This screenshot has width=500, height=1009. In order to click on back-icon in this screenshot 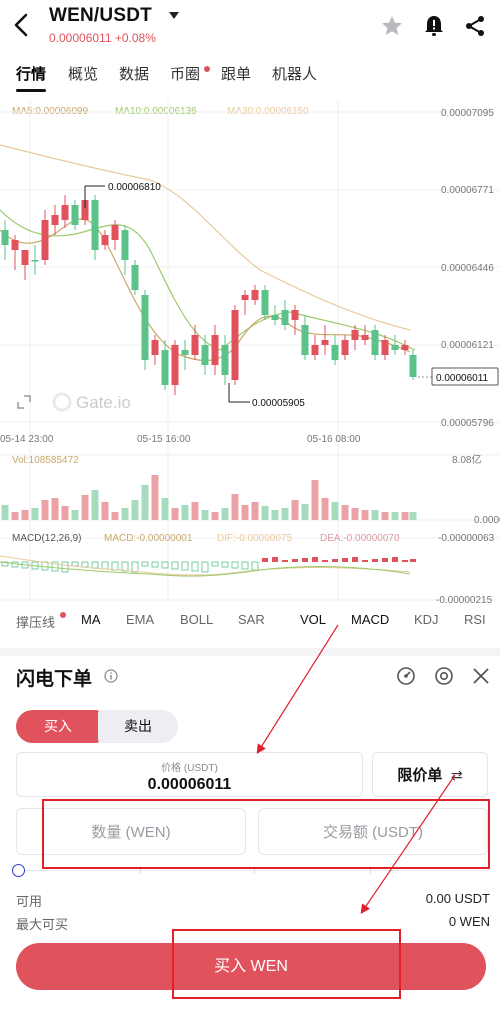, I will do `click(22, 25)`.